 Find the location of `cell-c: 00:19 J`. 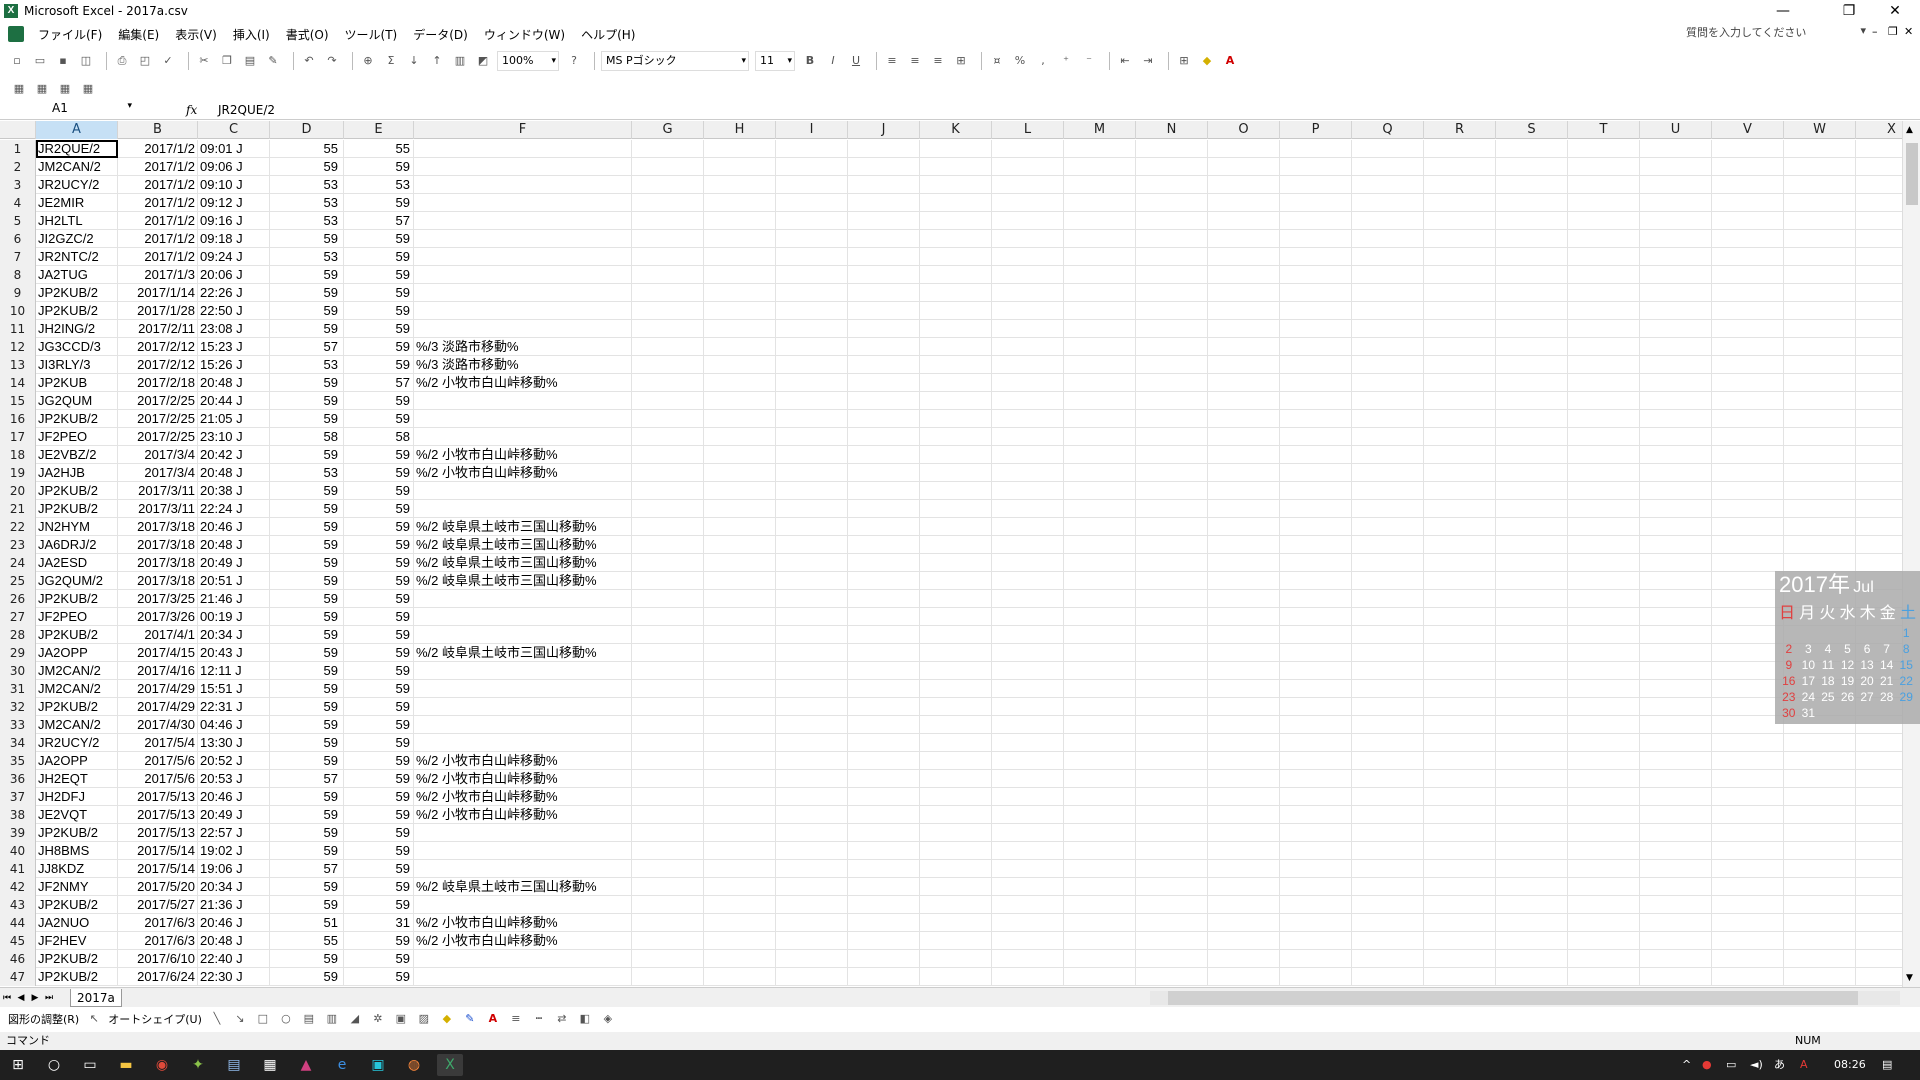

cell-c: 00:19 J is located at coordinates (234, 617).